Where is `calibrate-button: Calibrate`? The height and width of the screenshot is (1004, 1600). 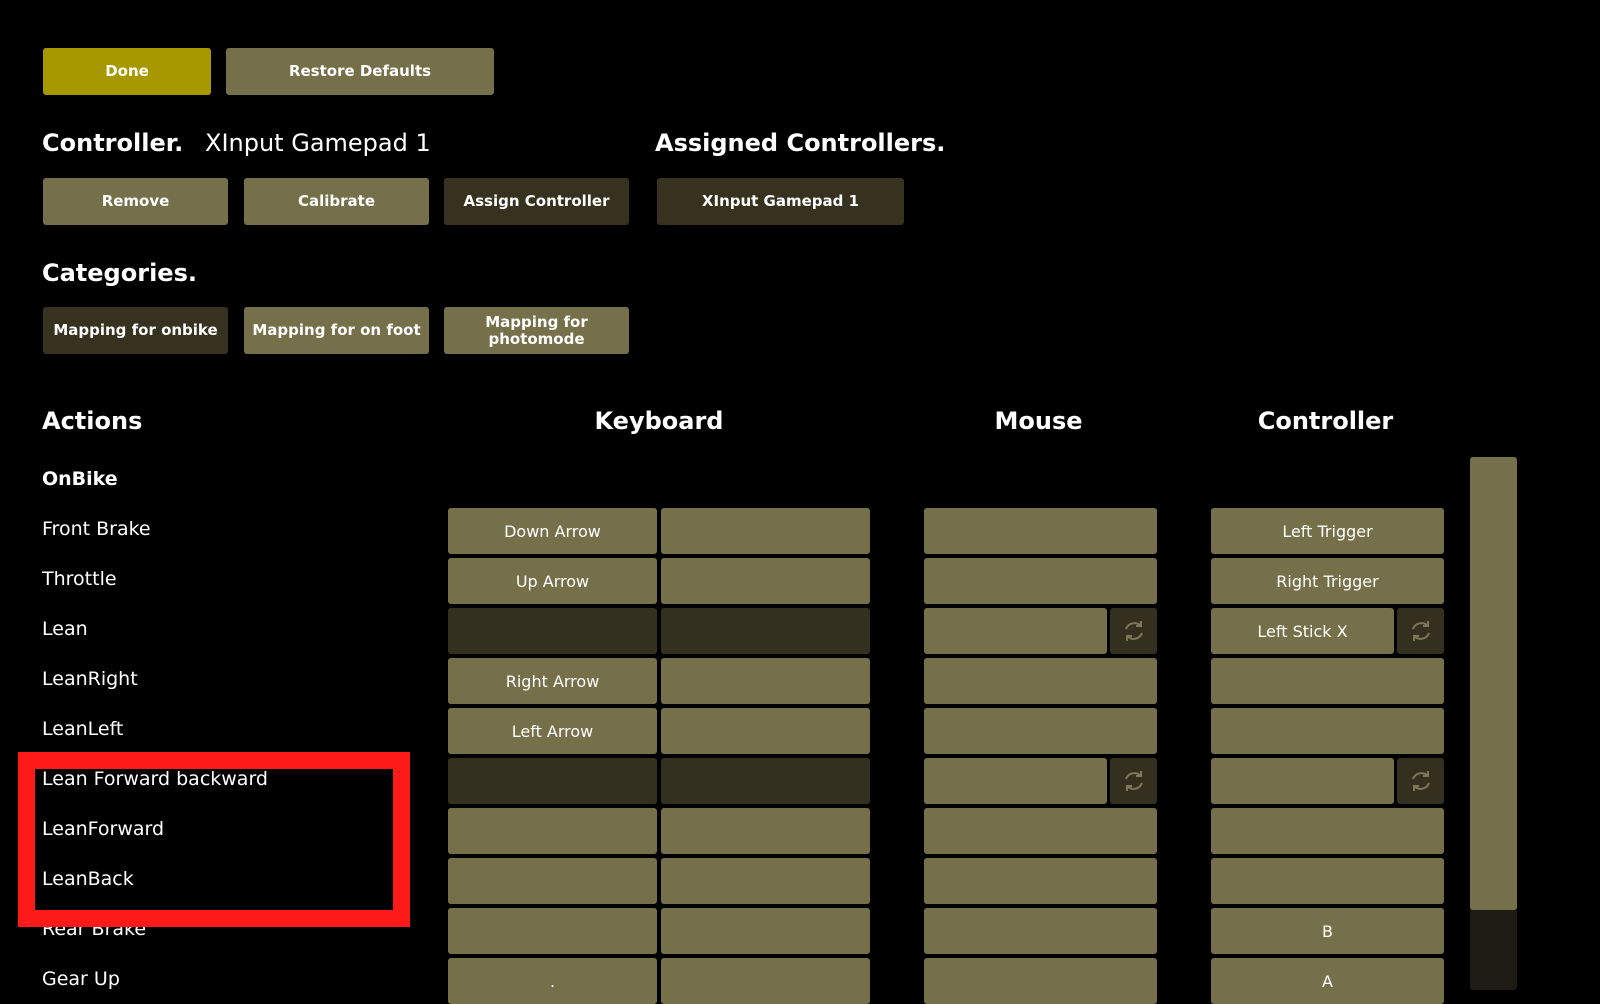
calibrate-button: Calibrate is located at coordinates (336, 201).